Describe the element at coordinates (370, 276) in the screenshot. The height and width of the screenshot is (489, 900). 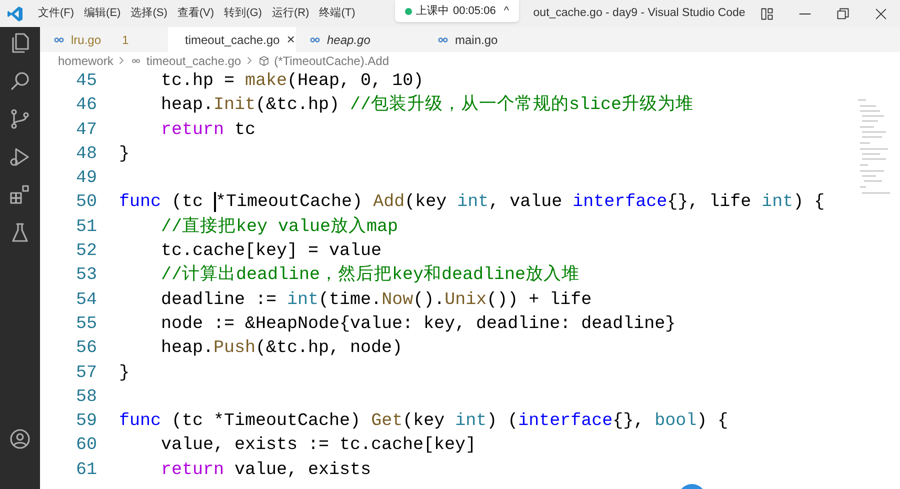
I see `code-line: //计算出deadline，然后把key和deadline放入堆` at that location.